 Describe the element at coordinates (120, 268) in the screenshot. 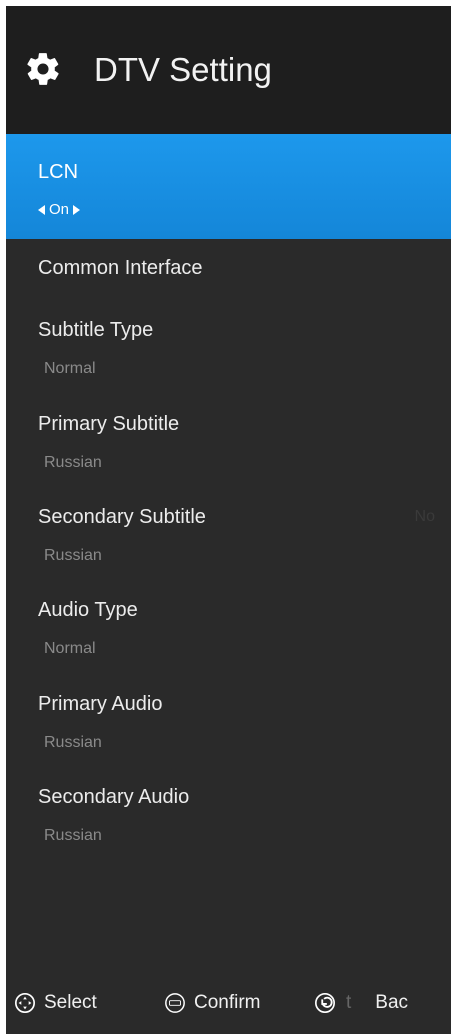

I see `menu-item-label: Common Interface` at that location.